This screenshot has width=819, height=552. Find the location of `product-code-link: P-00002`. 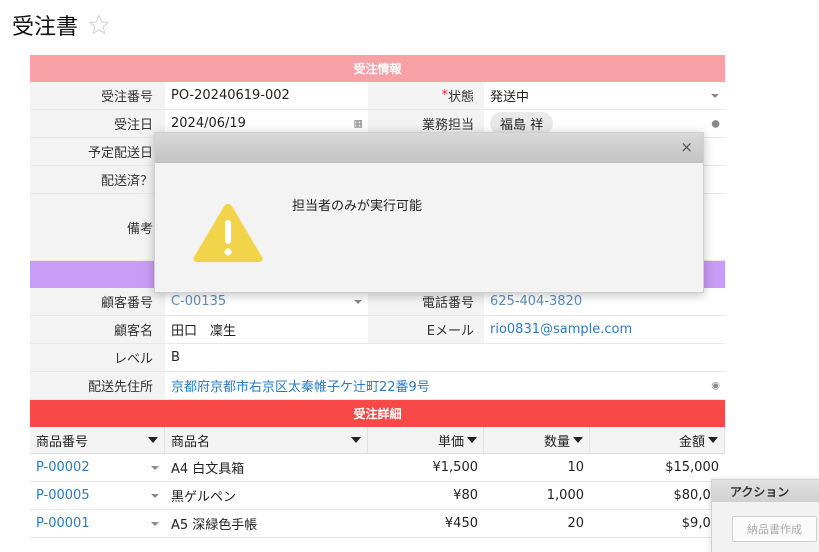

product-code-link: P-00002 is located at coordinates (63, 467).